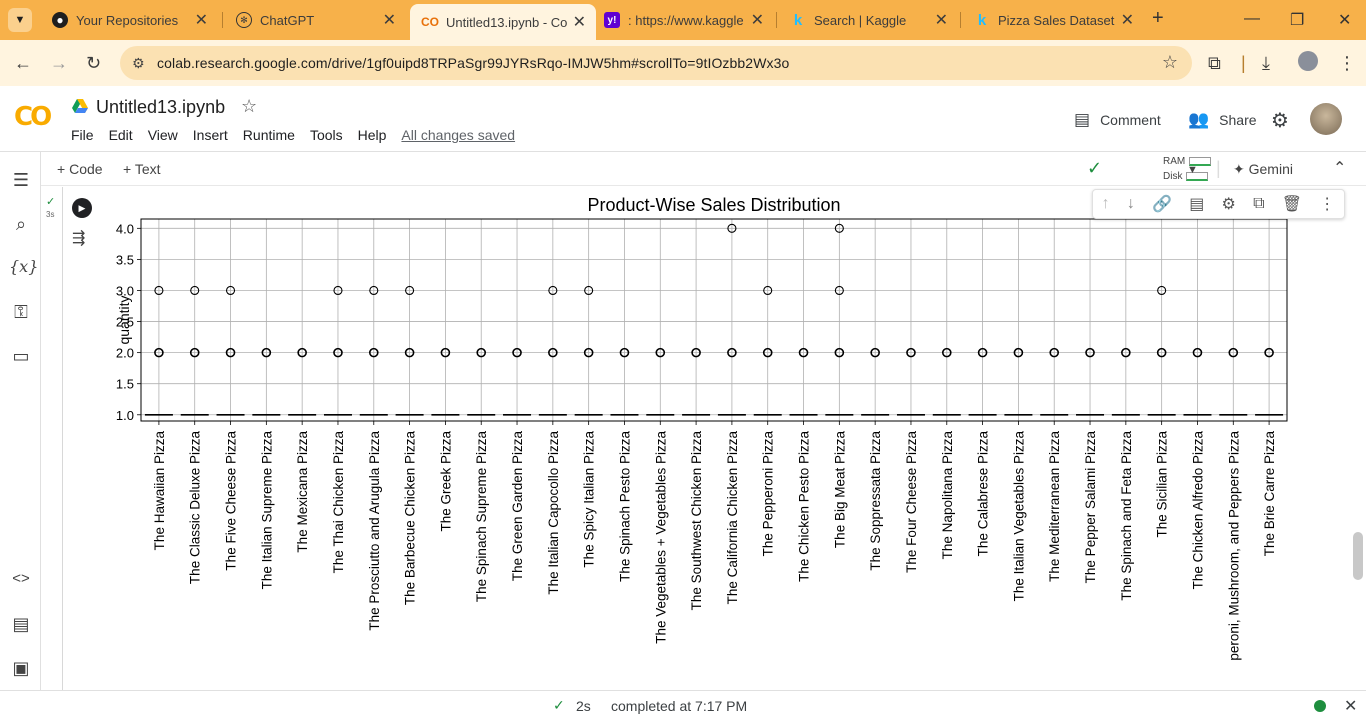 The image size is (1366, 720). I want to click on link-icon: 🔗, so click(1162, 204).